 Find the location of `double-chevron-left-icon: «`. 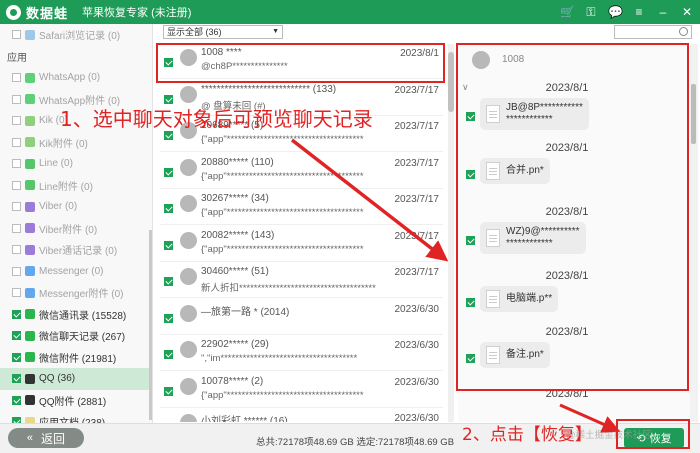

double-chevron-left-icon: « is located at coordinates (30, 438).